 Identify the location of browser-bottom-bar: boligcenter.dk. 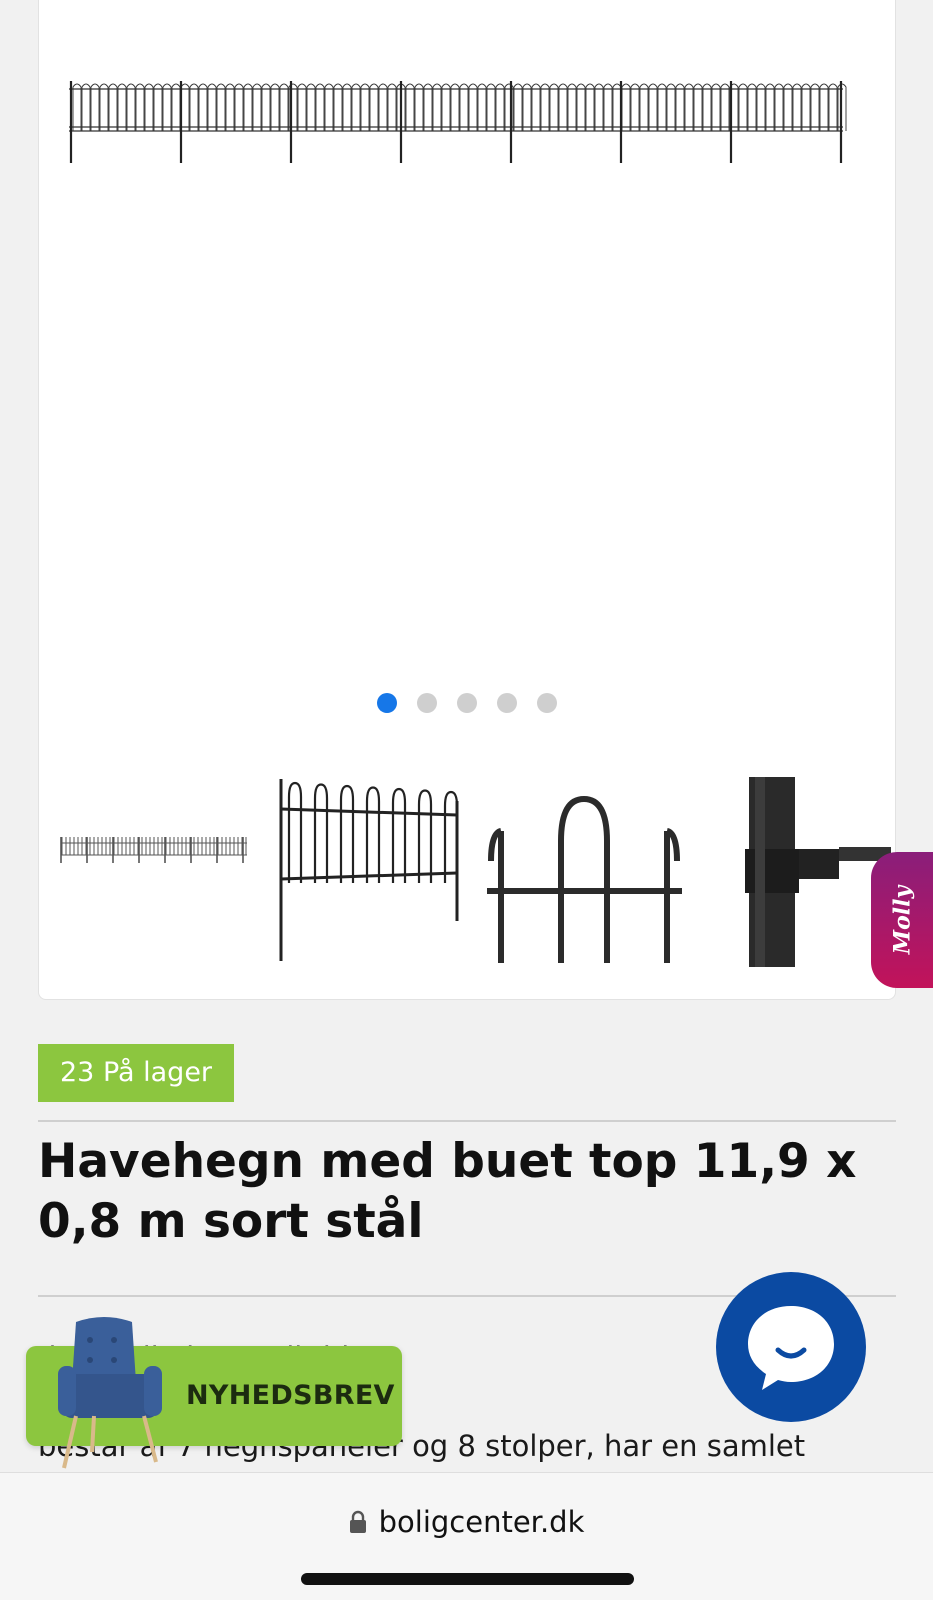
(466, 1536).